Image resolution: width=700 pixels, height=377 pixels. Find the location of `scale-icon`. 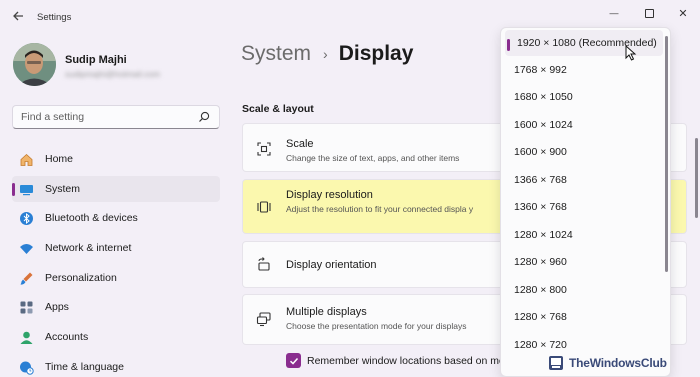

scale-icon is located at coordinates (264, 149).